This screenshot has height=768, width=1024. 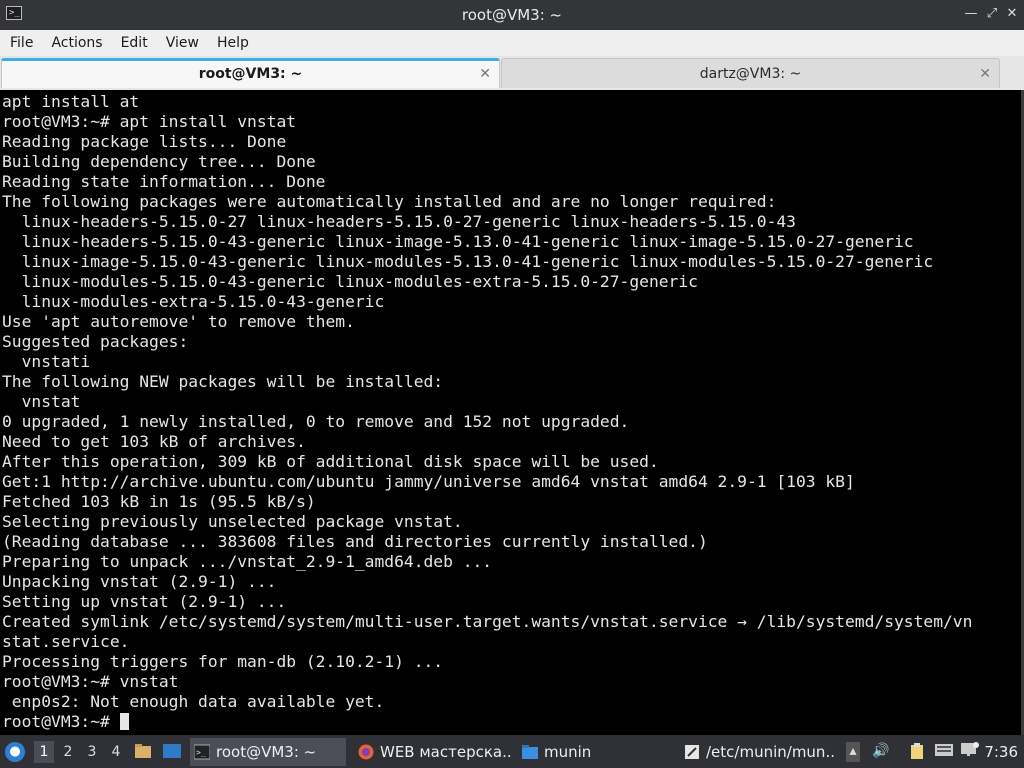 What do you see at coordinates (143, 751) in the screenshot?
I see `file-manager-launcher-icon` at bounding box center [143, 751].